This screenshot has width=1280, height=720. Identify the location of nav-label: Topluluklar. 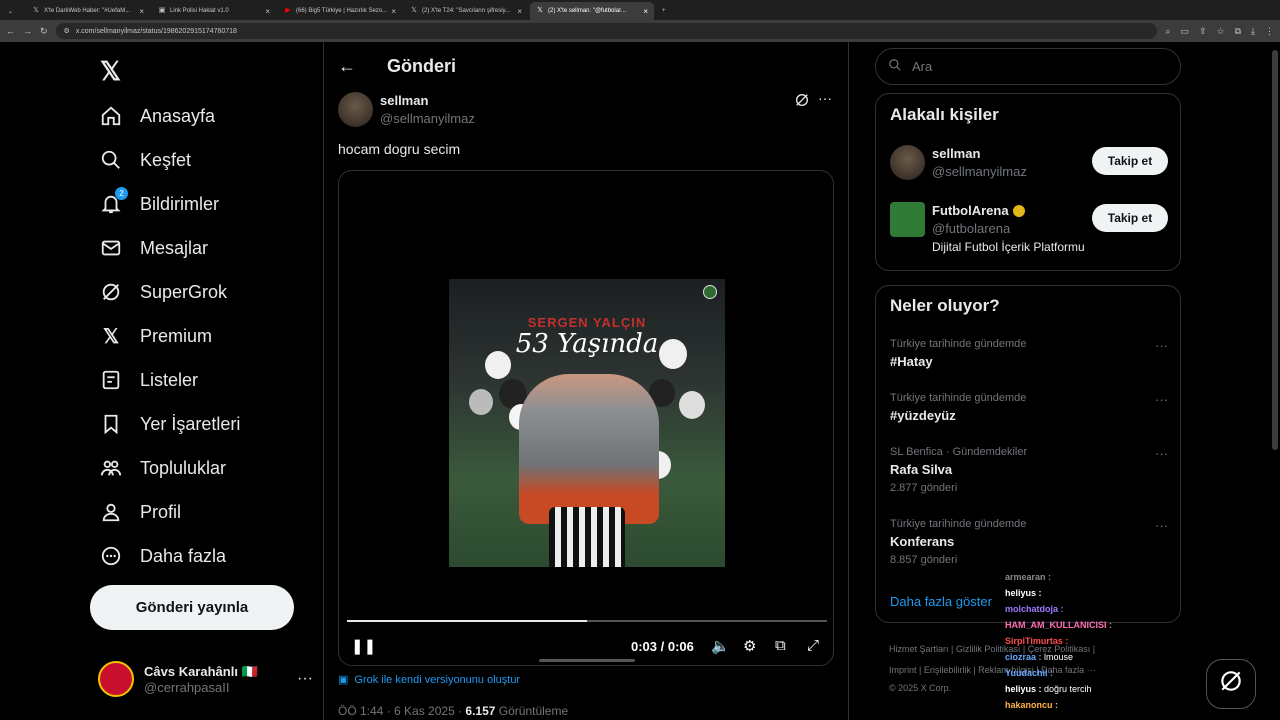
(183, 467).